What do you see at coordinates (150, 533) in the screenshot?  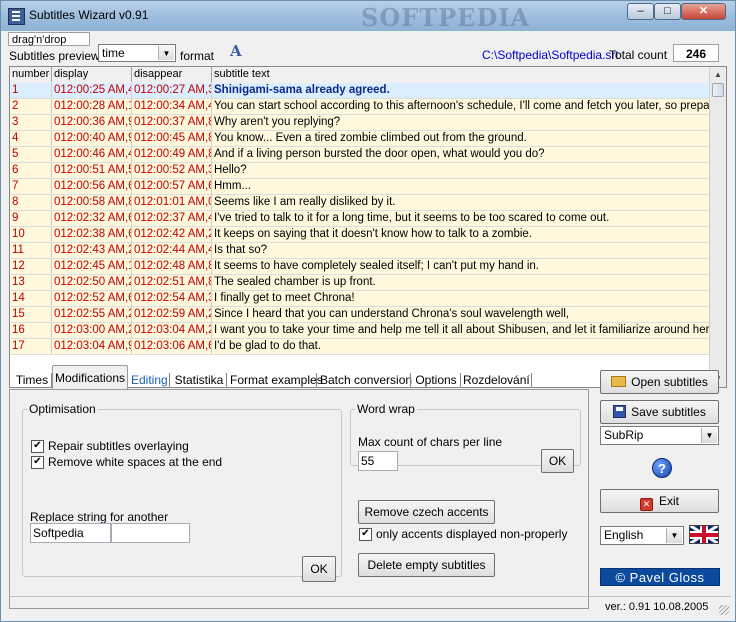 I see `replace-to-input` at bounding box center [150, 533].